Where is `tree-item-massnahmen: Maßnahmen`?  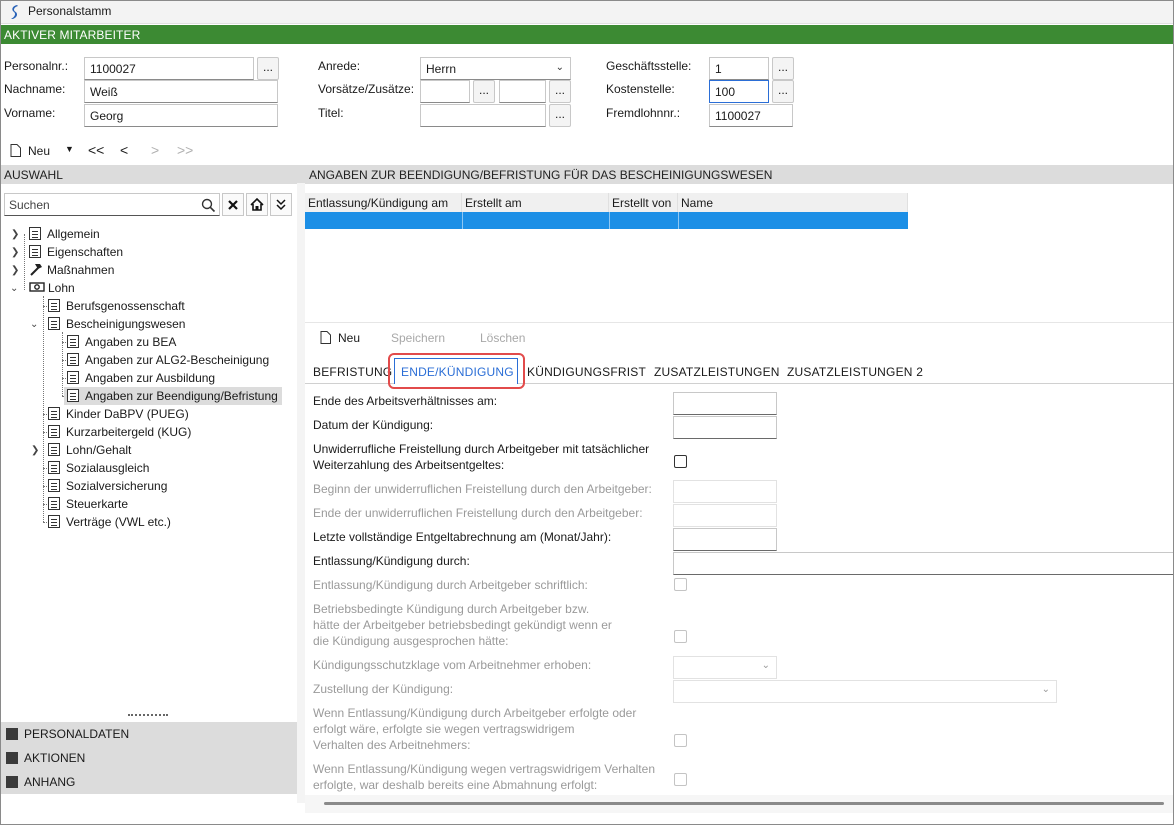
tree-item-massnahmen: Maßnahmen is located at coordinates (71, 270).